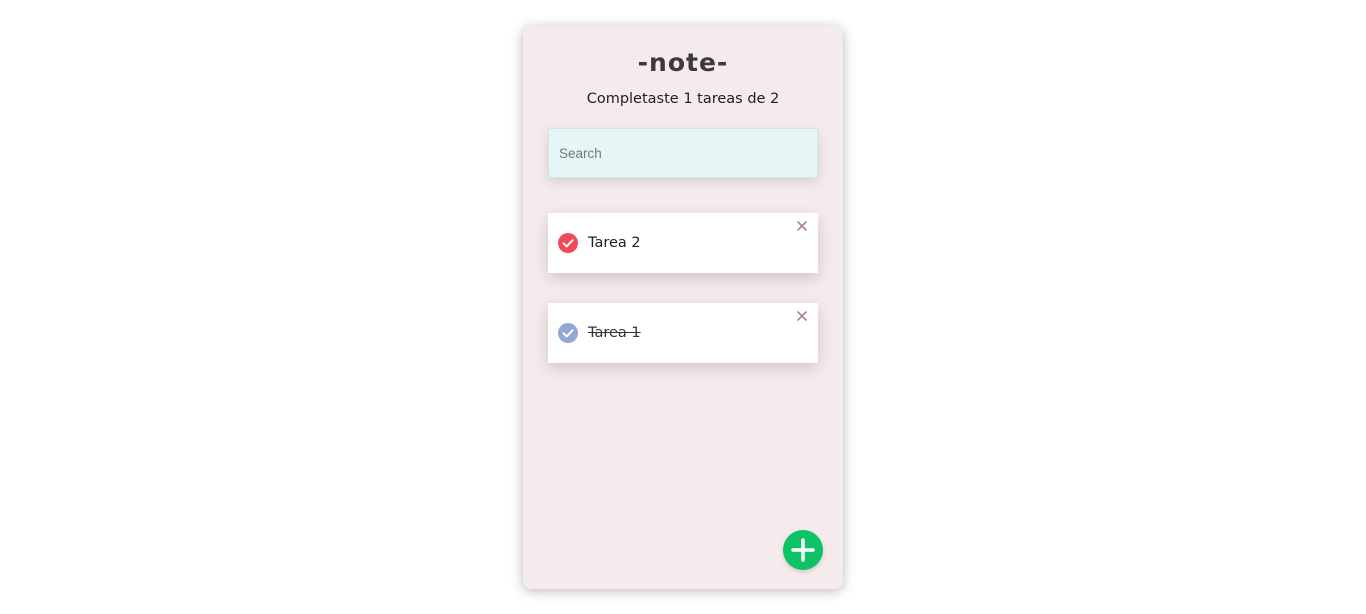 This screenshot has width=1366, height=614. What do you see at coordinates (614, 243) in the screenshot?
I see `todo-text: Tarea 2` at bounding box center [614, 243].